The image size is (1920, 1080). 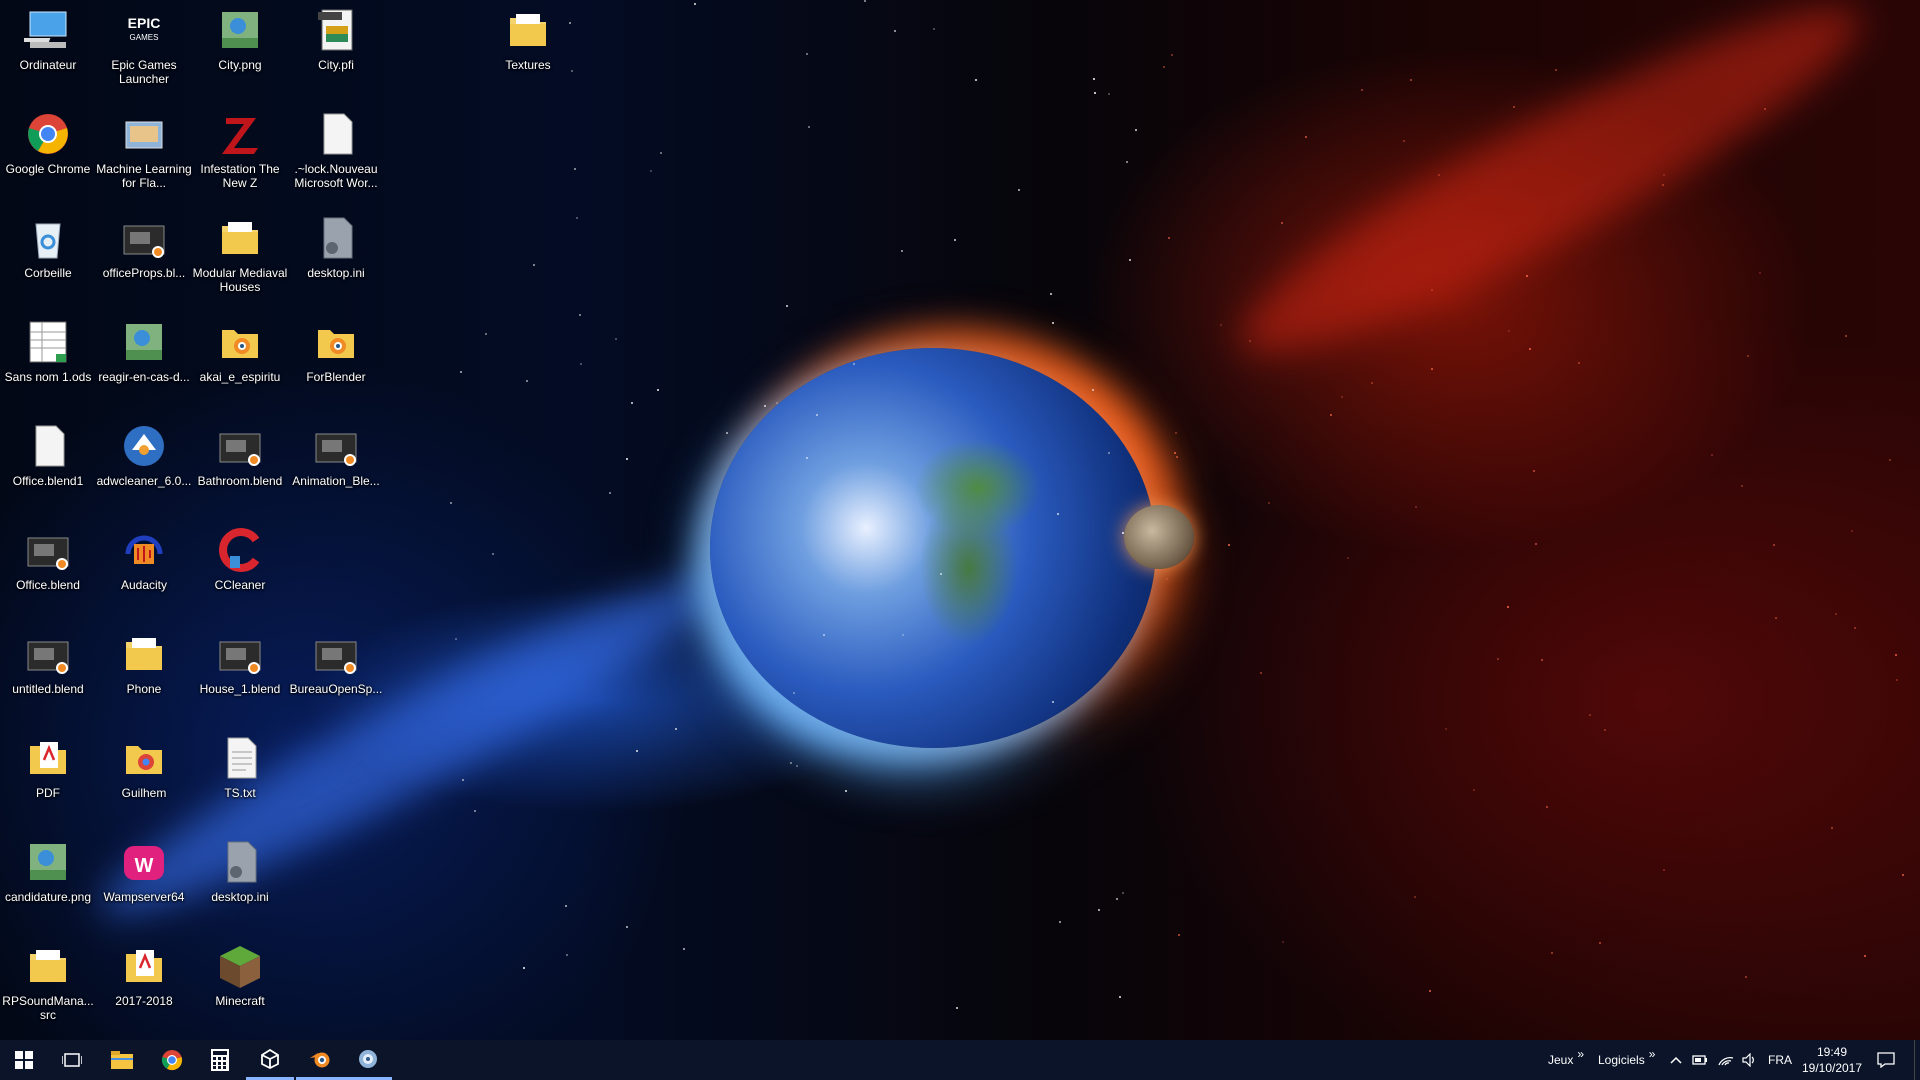 I want to click on desktop-icon: Infestation The New Z, so click(x=240, y=150).